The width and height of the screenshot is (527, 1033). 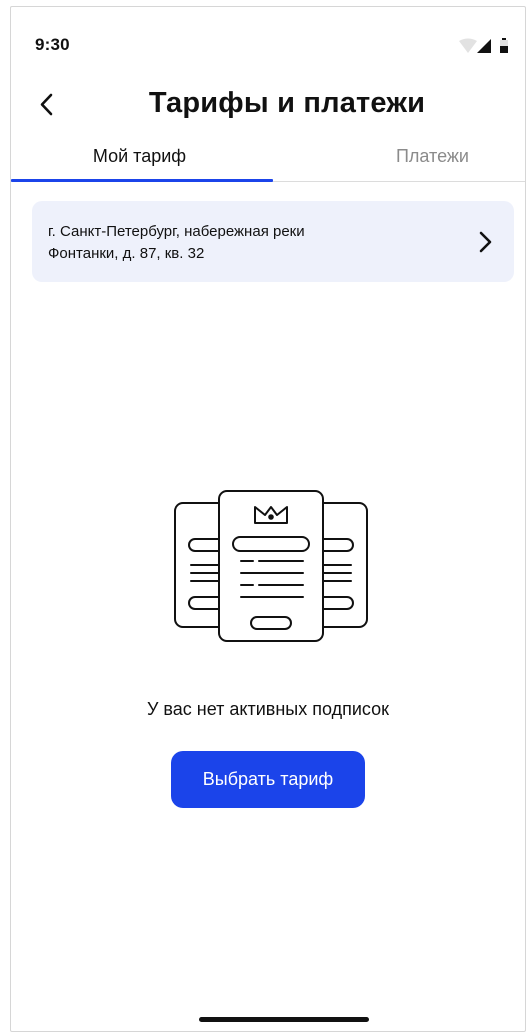 I want to click on home-indicator, so click(x=284, y=1019).